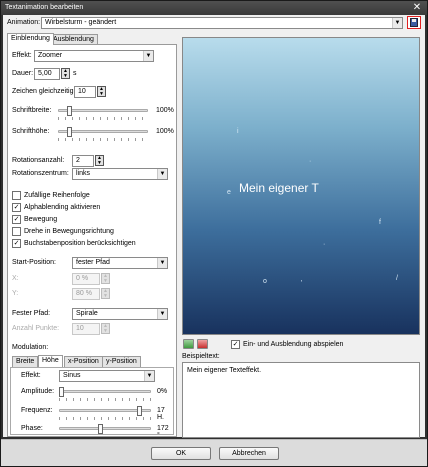  Describe the element at coordinates (23, 73) in the screenshot. I see `dauer-label: Dauer:` at that location.